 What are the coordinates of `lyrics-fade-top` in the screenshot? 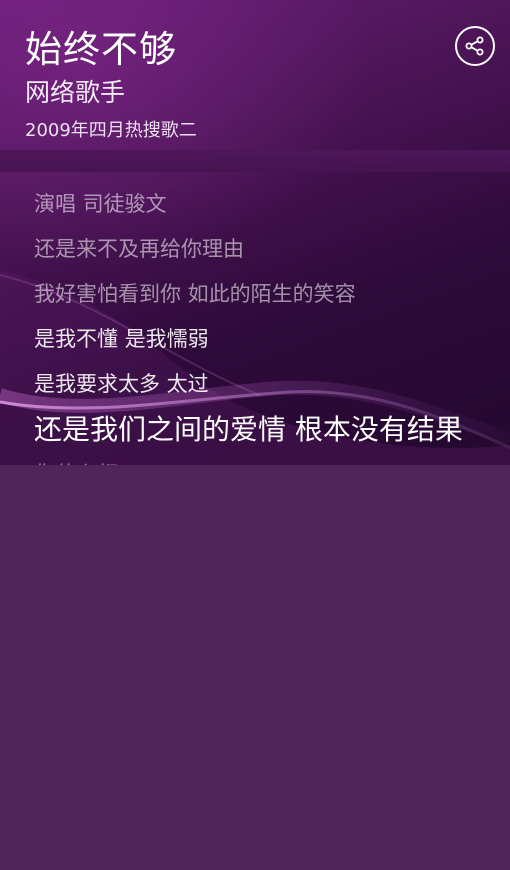 It's located at (255, 164).